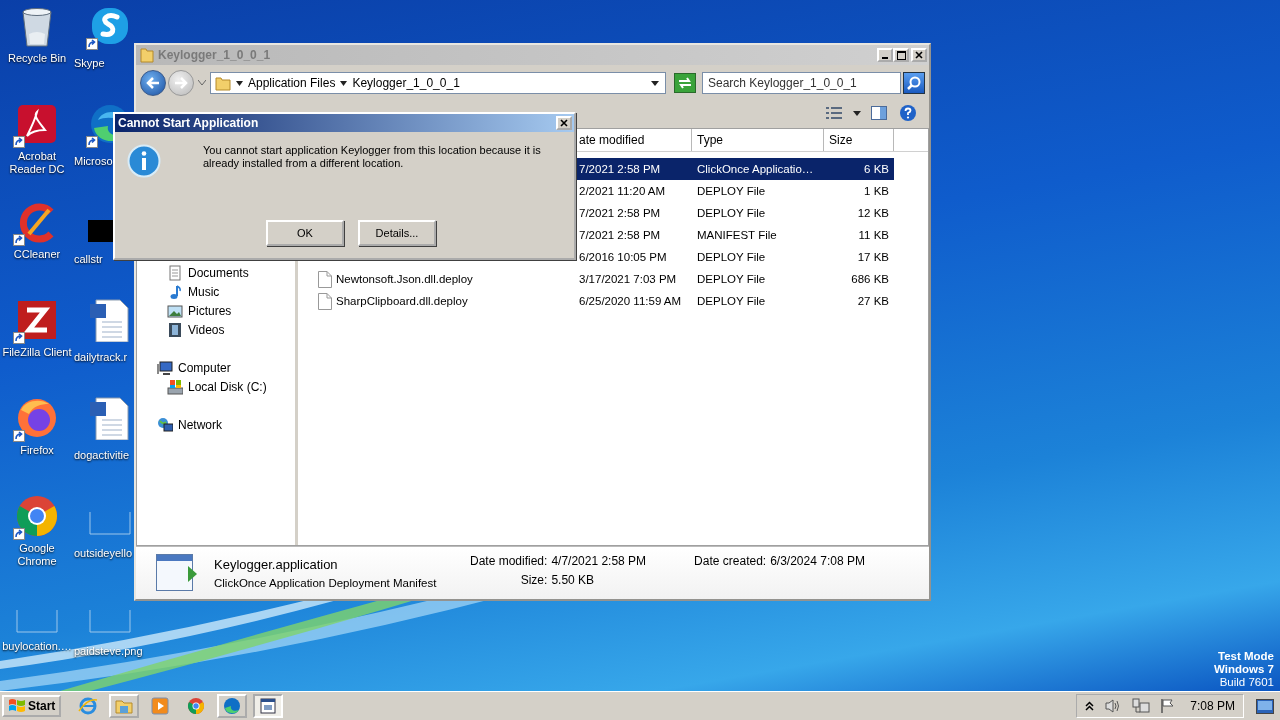 The height and width of the screenshot is (720, 1280). Describe the element at coordinates (175, 386) in the screenshot. I see `disk-drive-icon` at that location.